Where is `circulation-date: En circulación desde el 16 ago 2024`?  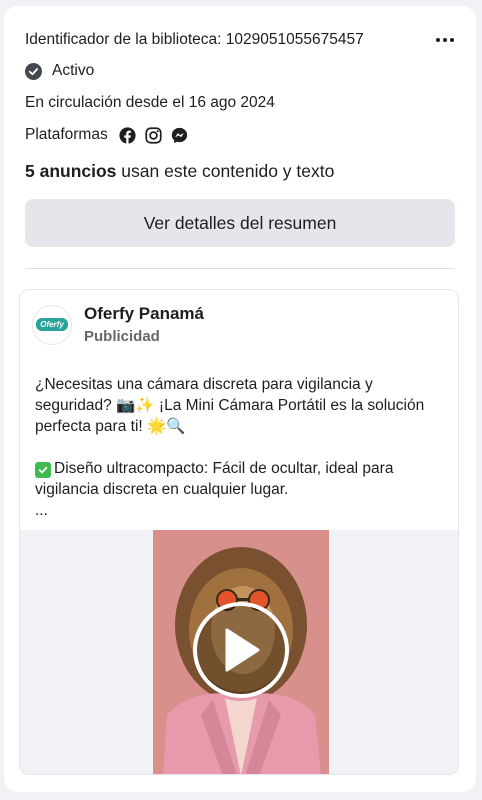
circulation-date: En circulación desde el 16 ago 2024 is located at coordinates (150, 102).